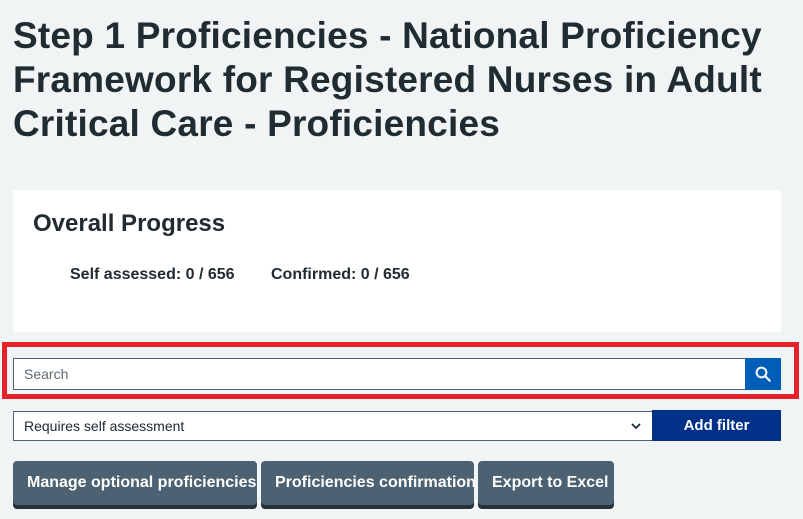 Image resolution: width=803 pixels, height=519 pixels. Describe the element at coordinates (104, 426) in the screenshot. I see `filter-select-value: Requires self assessment` at that location.